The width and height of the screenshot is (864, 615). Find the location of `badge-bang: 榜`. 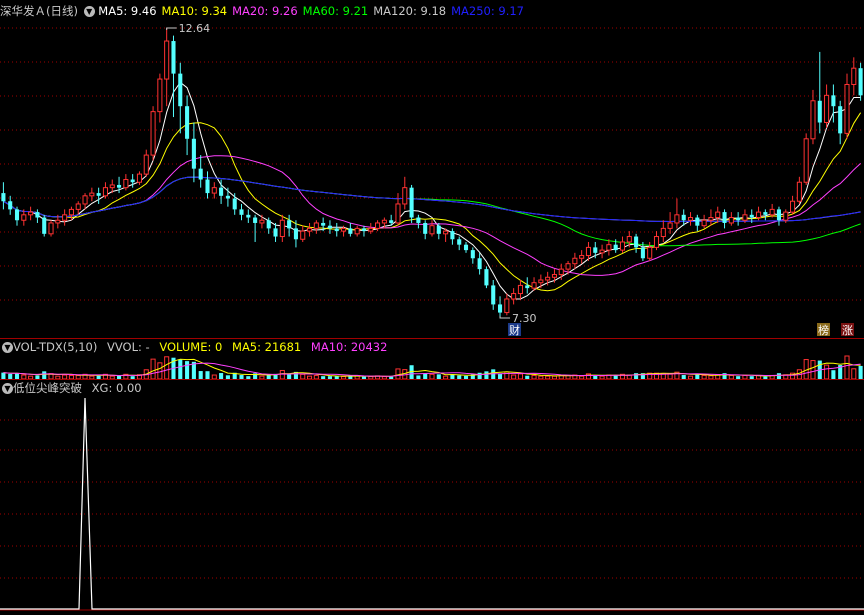

badge-bang: 榜 is located at coordinates (823, 330).